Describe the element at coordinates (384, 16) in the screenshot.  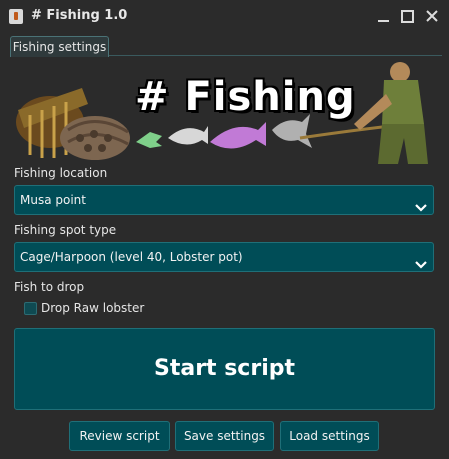
I see `minimize-icon` at that location.